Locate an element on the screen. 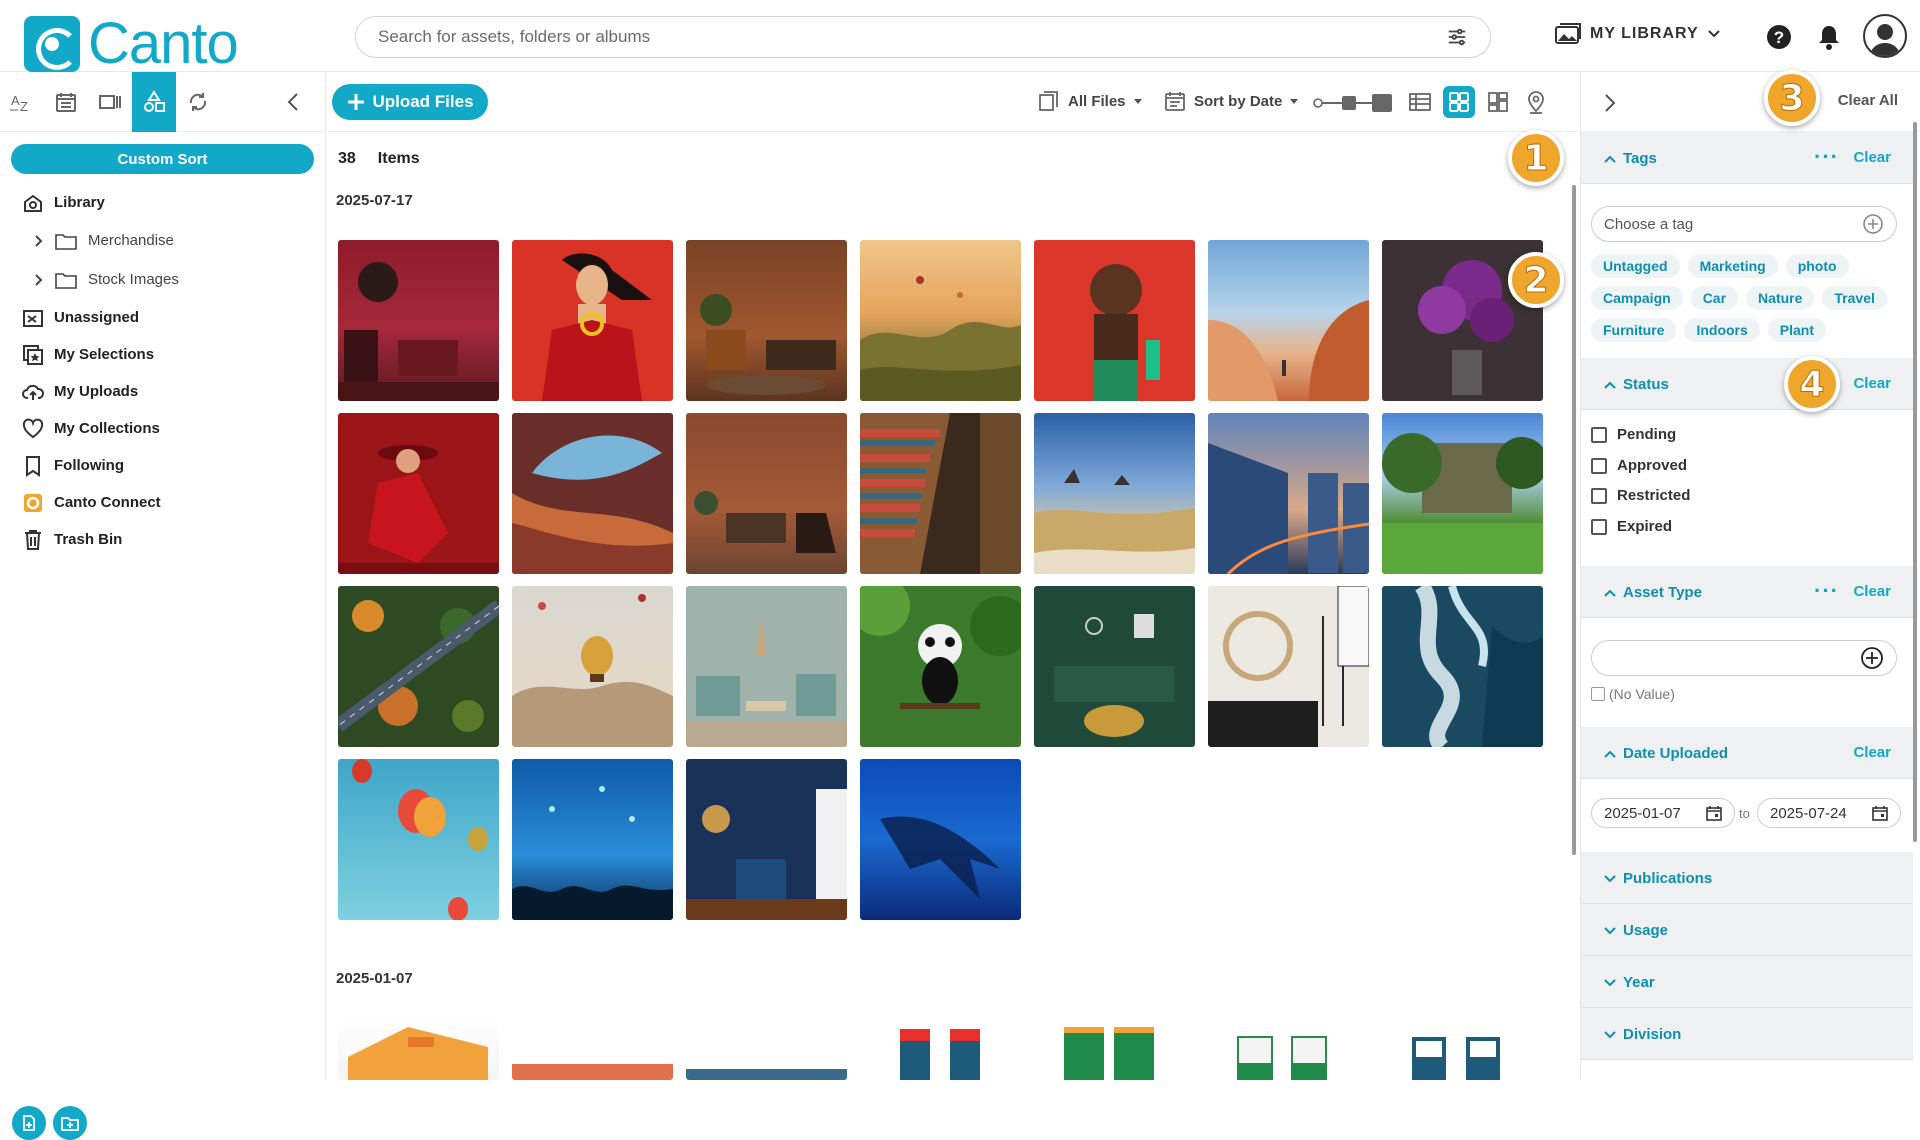 This screenshot has width=1920, height=1140. add-folder-button is located at coordinates (70, 1123).